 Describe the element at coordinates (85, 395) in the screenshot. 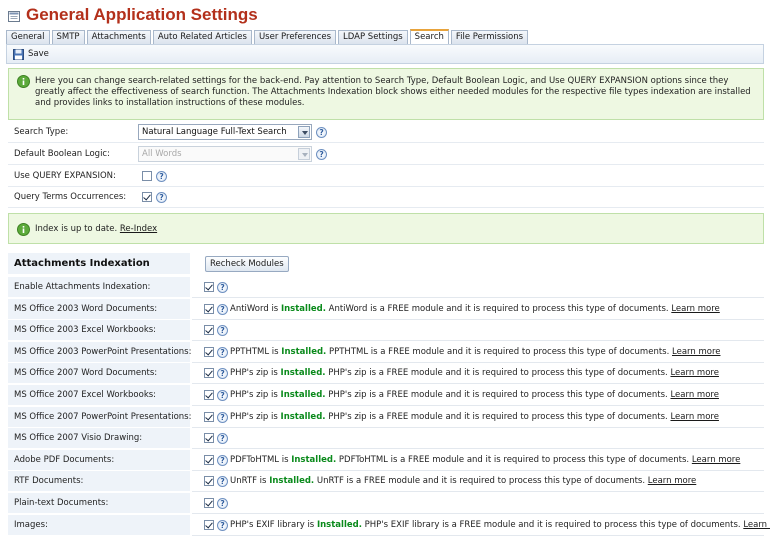

I see `attachment-row-label: MS Office 2007 Excel Workbooks:` at that location.